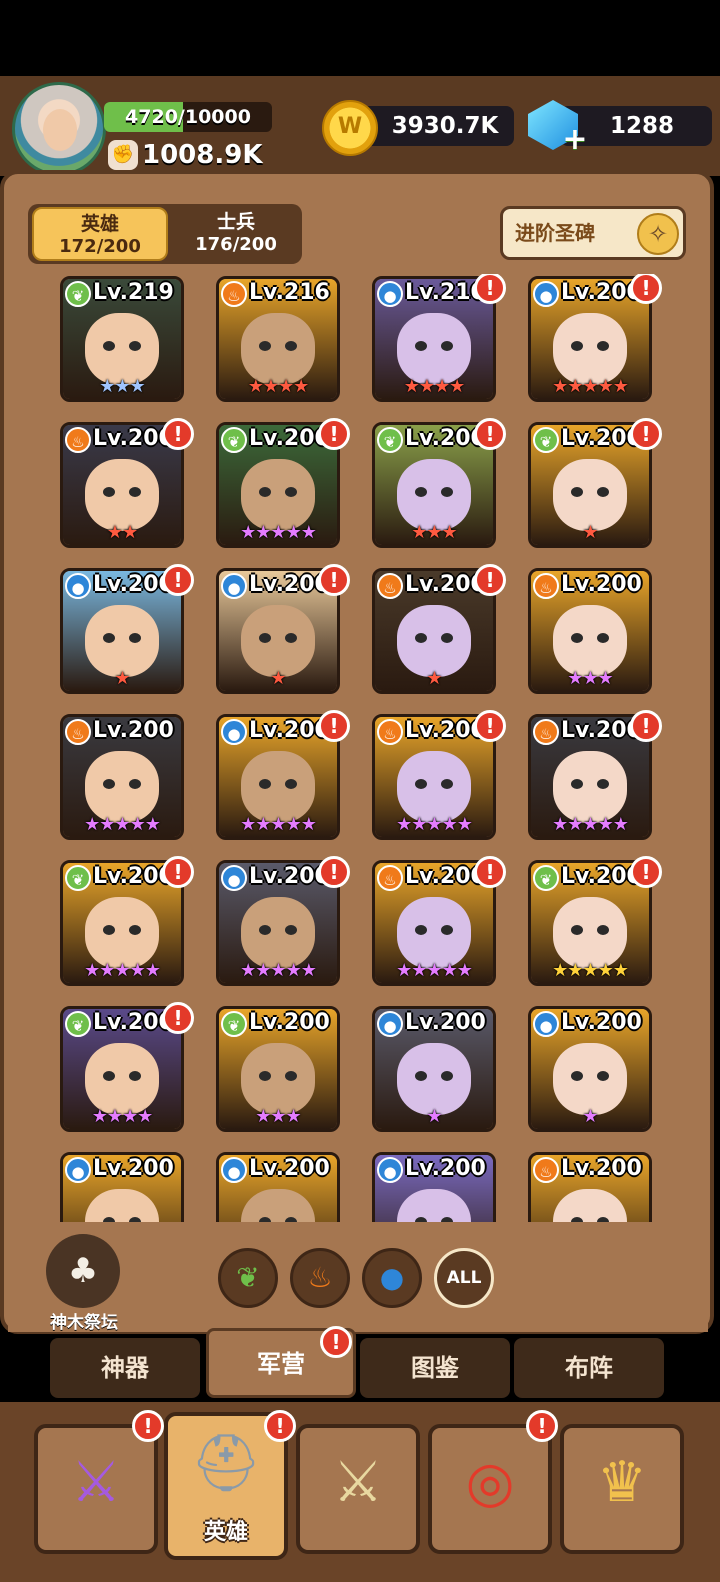  Describe the element at coordinates (641, 126) in the screenshot. I see `gem-value: 1288` at that location.